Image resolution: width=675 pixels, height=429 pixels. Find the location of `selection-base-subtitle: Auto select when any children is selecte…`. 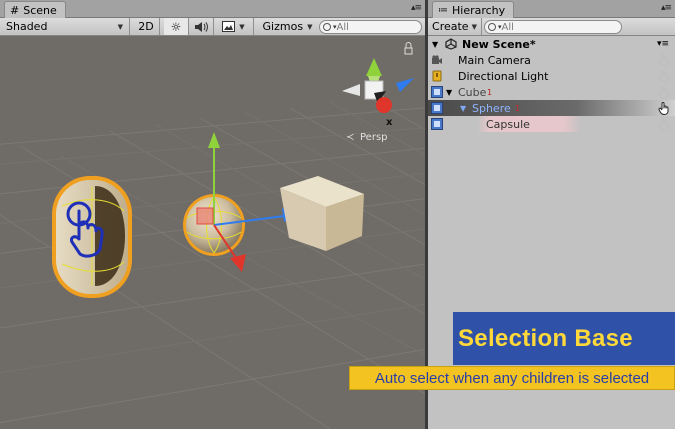

selection-base-subtitle: Auto select when any children is selecte… is located at coordinates (512, 378).